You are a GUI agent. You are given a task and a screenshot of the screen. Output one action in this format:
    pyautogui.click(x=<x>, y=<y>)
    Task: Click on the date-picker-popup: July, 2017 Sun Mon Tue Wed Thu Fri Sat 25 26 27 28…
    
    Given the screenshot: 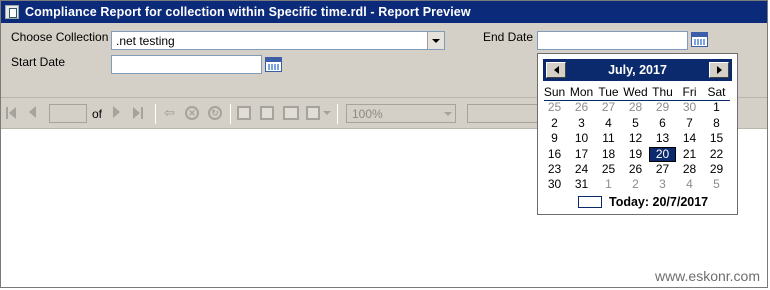 What is the action you would take?
    pyautogui.click(x=637, y=134)
    